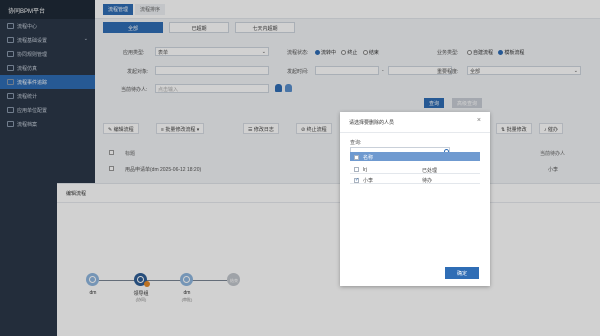 This screenshot has height=336, width=600. I want to click on person-table-header: 名称, so click(415, 156).